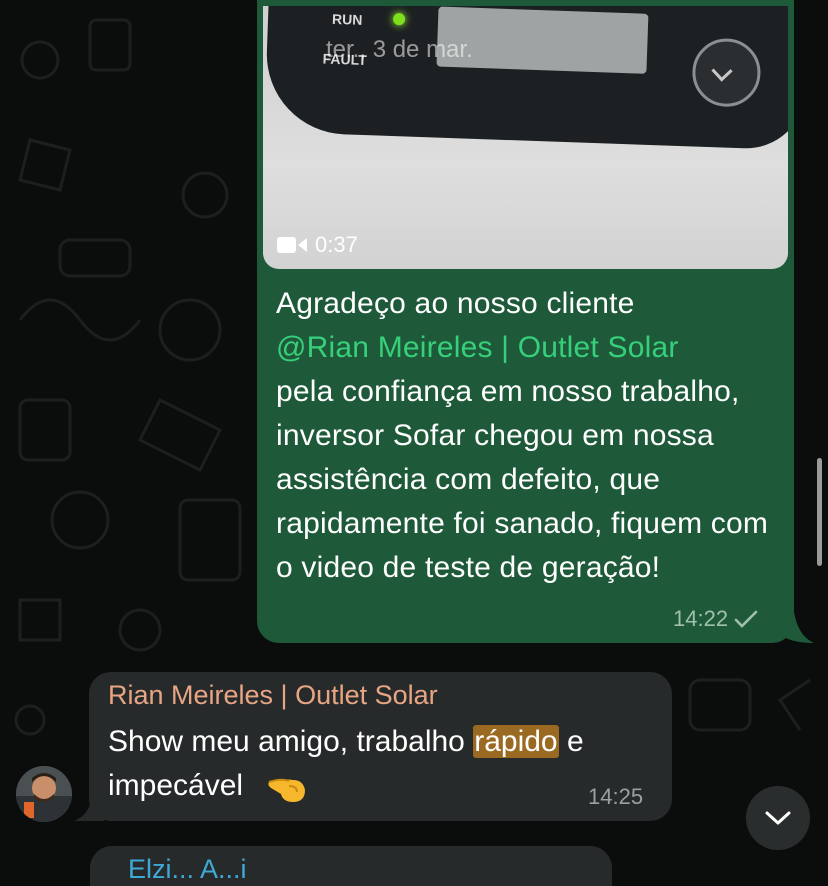 This screenshot has width=828, height=886. What do you see at coordinates (187, 869) in the screenshot?
I see `next-sender-name: Elzi... A...i` at bounding box center [187, 869].